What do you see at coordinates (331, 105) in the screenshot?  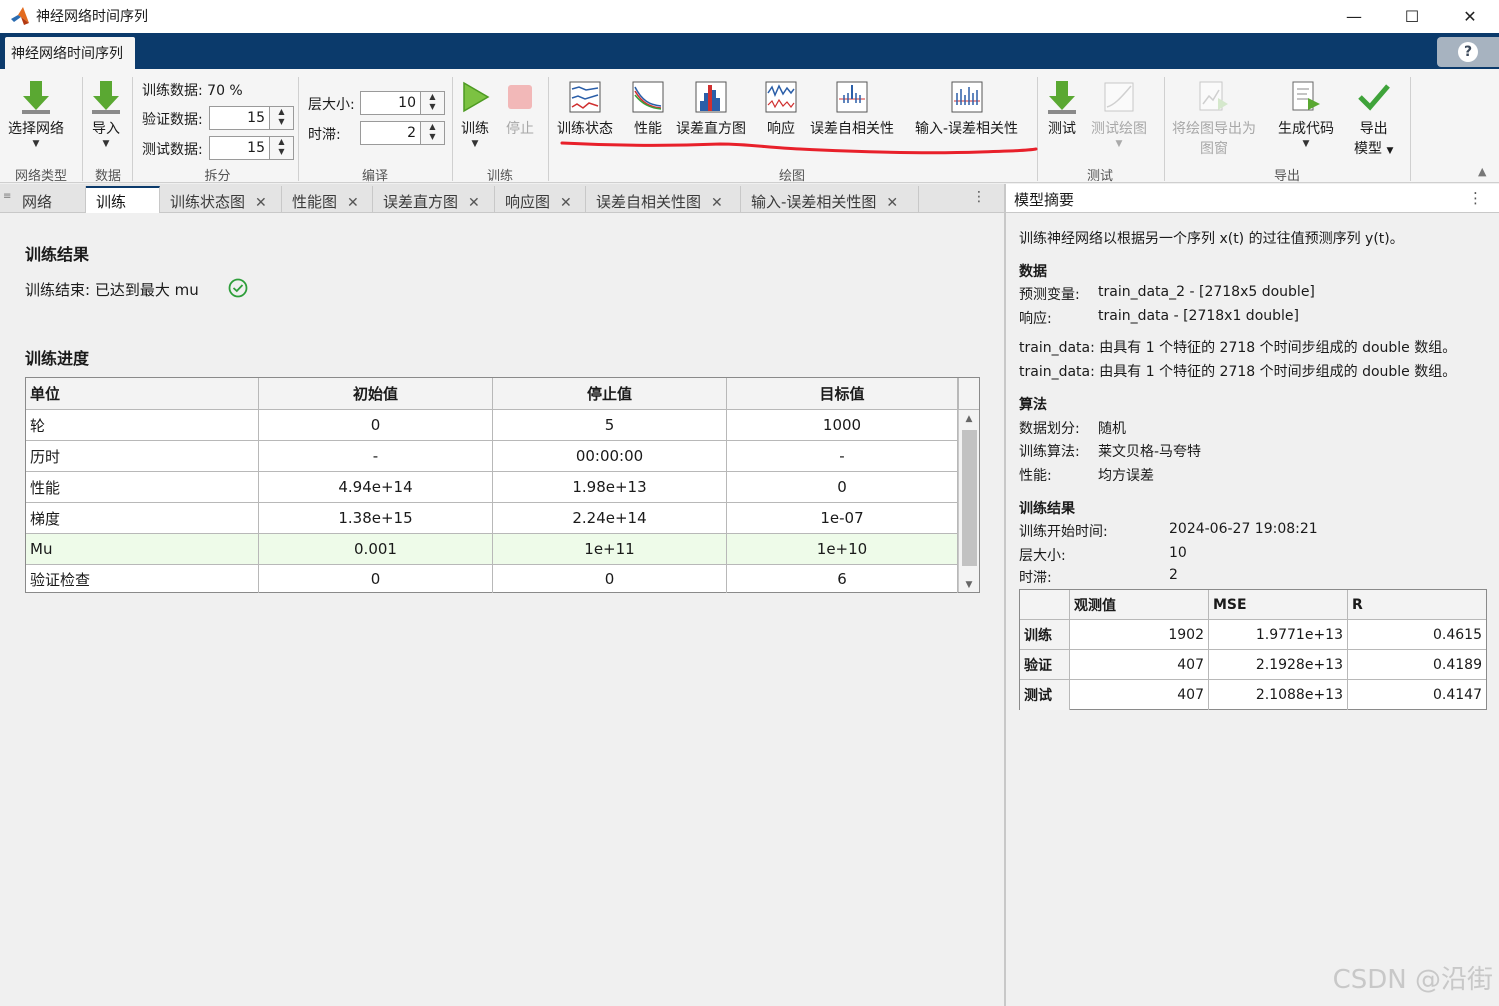 I see `layer-size-label: 层大小:` at bounding box center [331, 105].